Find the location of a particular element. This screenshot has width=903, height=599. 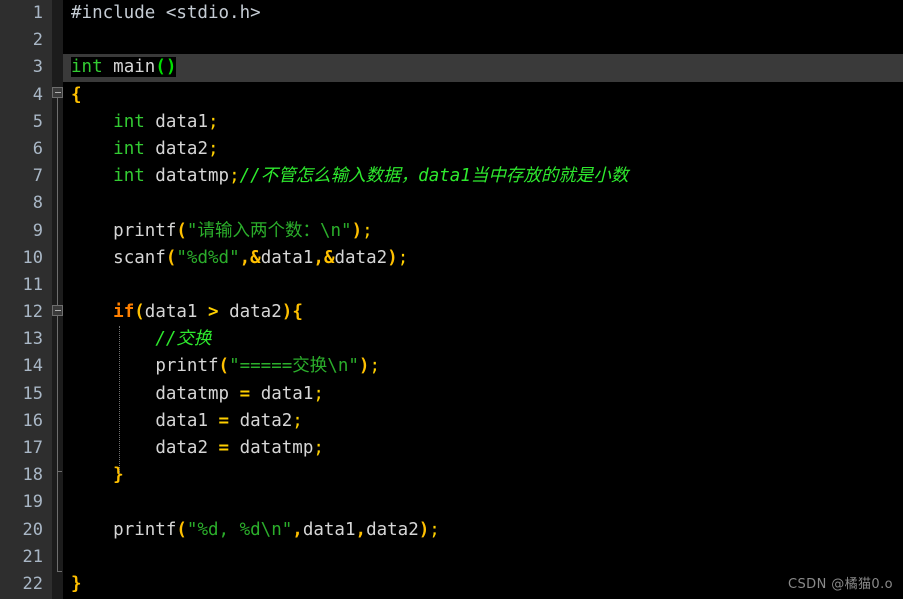

code-line-10: scanf("%d%d",&data1,&data2); is located at coordinates (483, 258).